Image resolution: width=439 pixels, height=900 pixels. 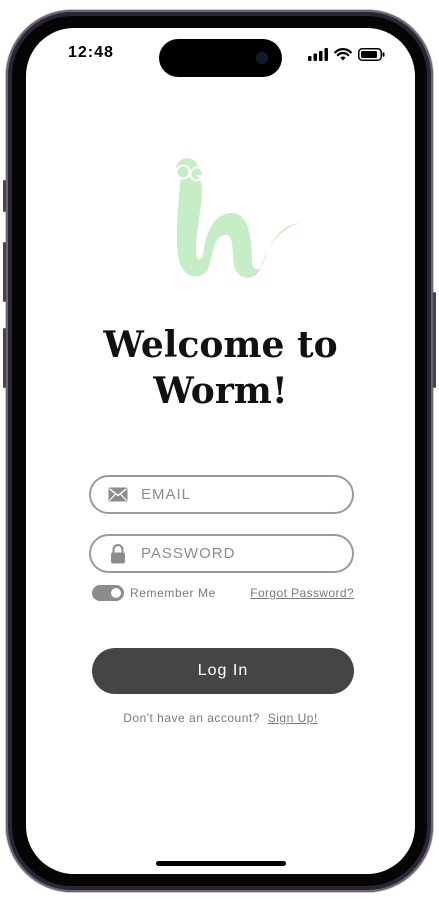 I want to click on home-indicator, so click(x=221, y=863).